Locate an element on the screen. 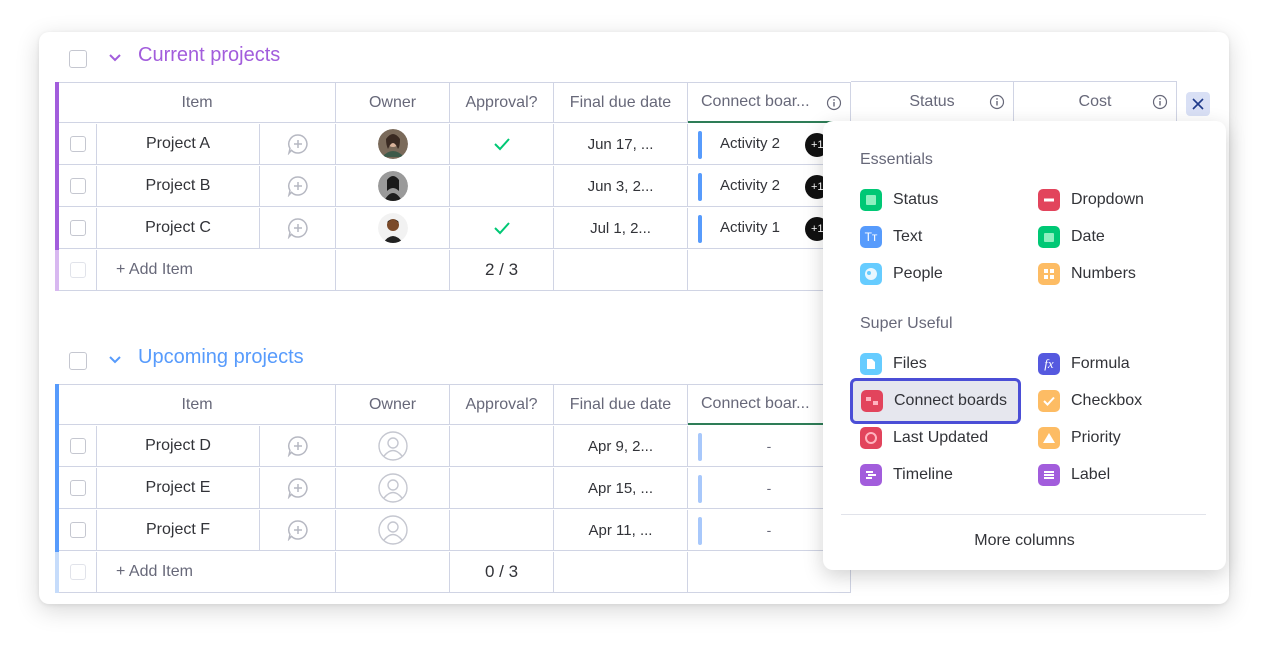 The image size is (1266, 648). column-option-connect-boards: Connect boards is located at coordinates (935, 401).